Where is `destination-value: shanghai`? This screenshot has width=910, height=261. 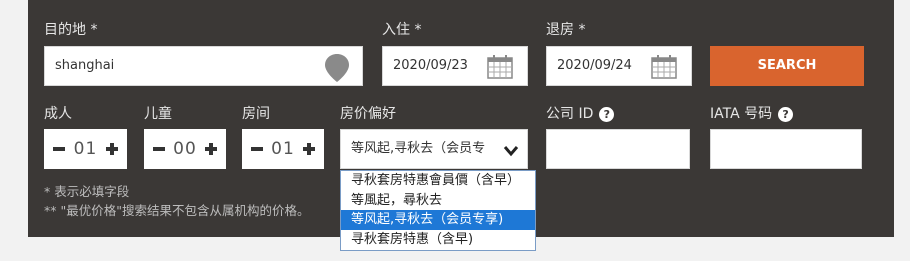 destination-value: shanghai is located at coordinates (85, 65).